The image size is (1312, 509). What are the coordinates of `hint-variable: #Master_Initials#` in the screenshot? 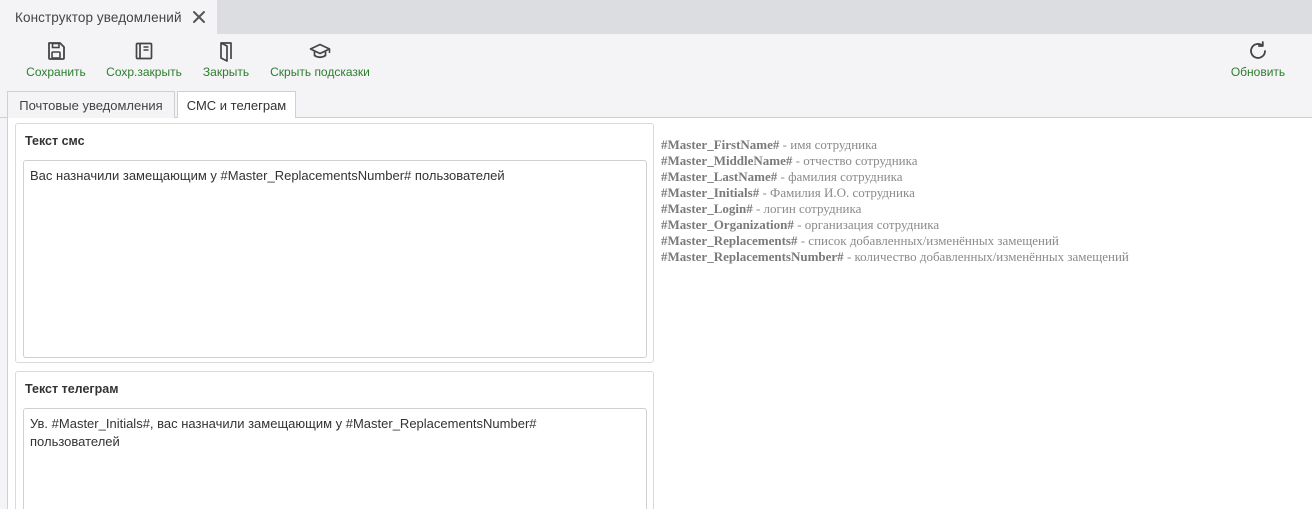 It's located at (710, 192).